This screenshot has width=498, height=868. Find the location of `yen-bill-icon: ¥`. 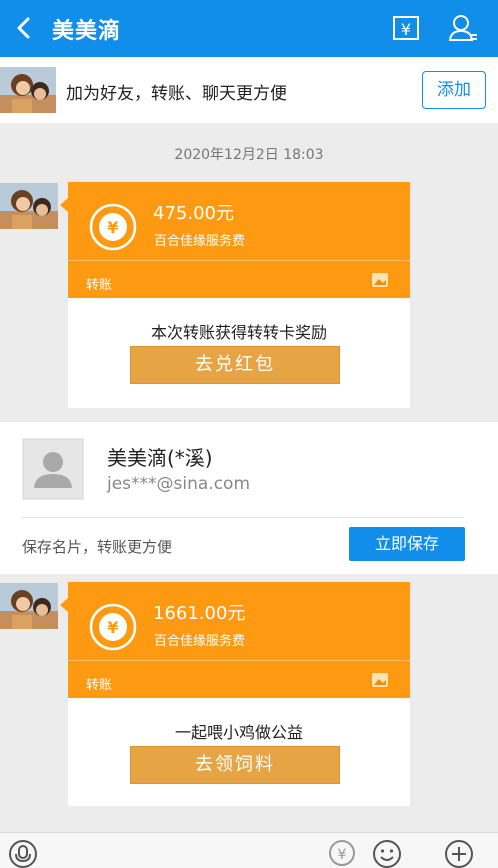

yen-bill-icon: ¥ is located at coordinates (406, 28).